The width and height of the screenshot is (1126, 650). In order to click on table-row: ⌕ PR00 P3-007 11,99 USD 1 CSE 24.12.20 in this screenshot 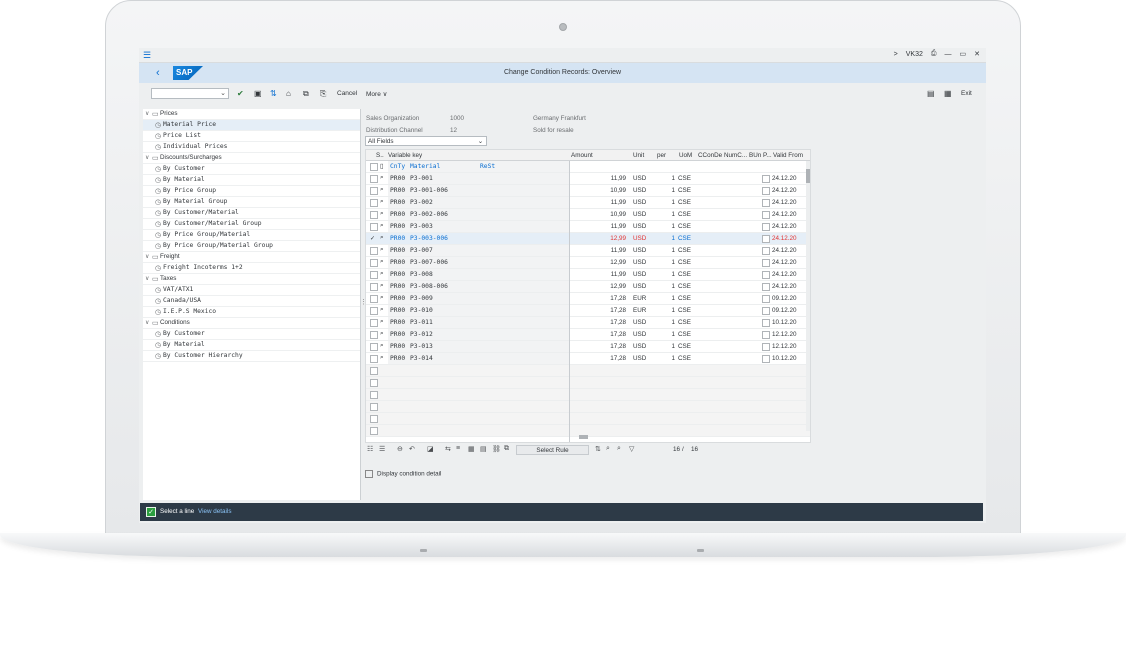, I will do `click(588, 251)`.